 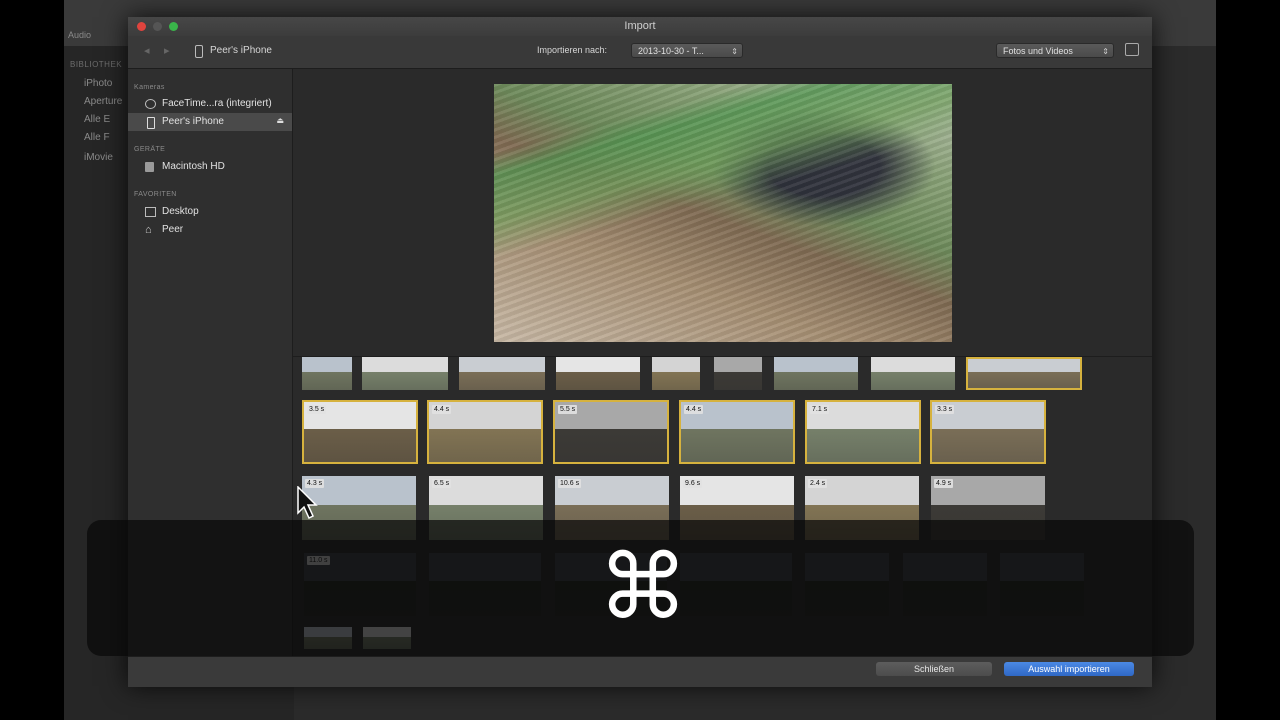 I want to click on sidebar-item-label: Peer's iPhone, so click(x=193, y=121).